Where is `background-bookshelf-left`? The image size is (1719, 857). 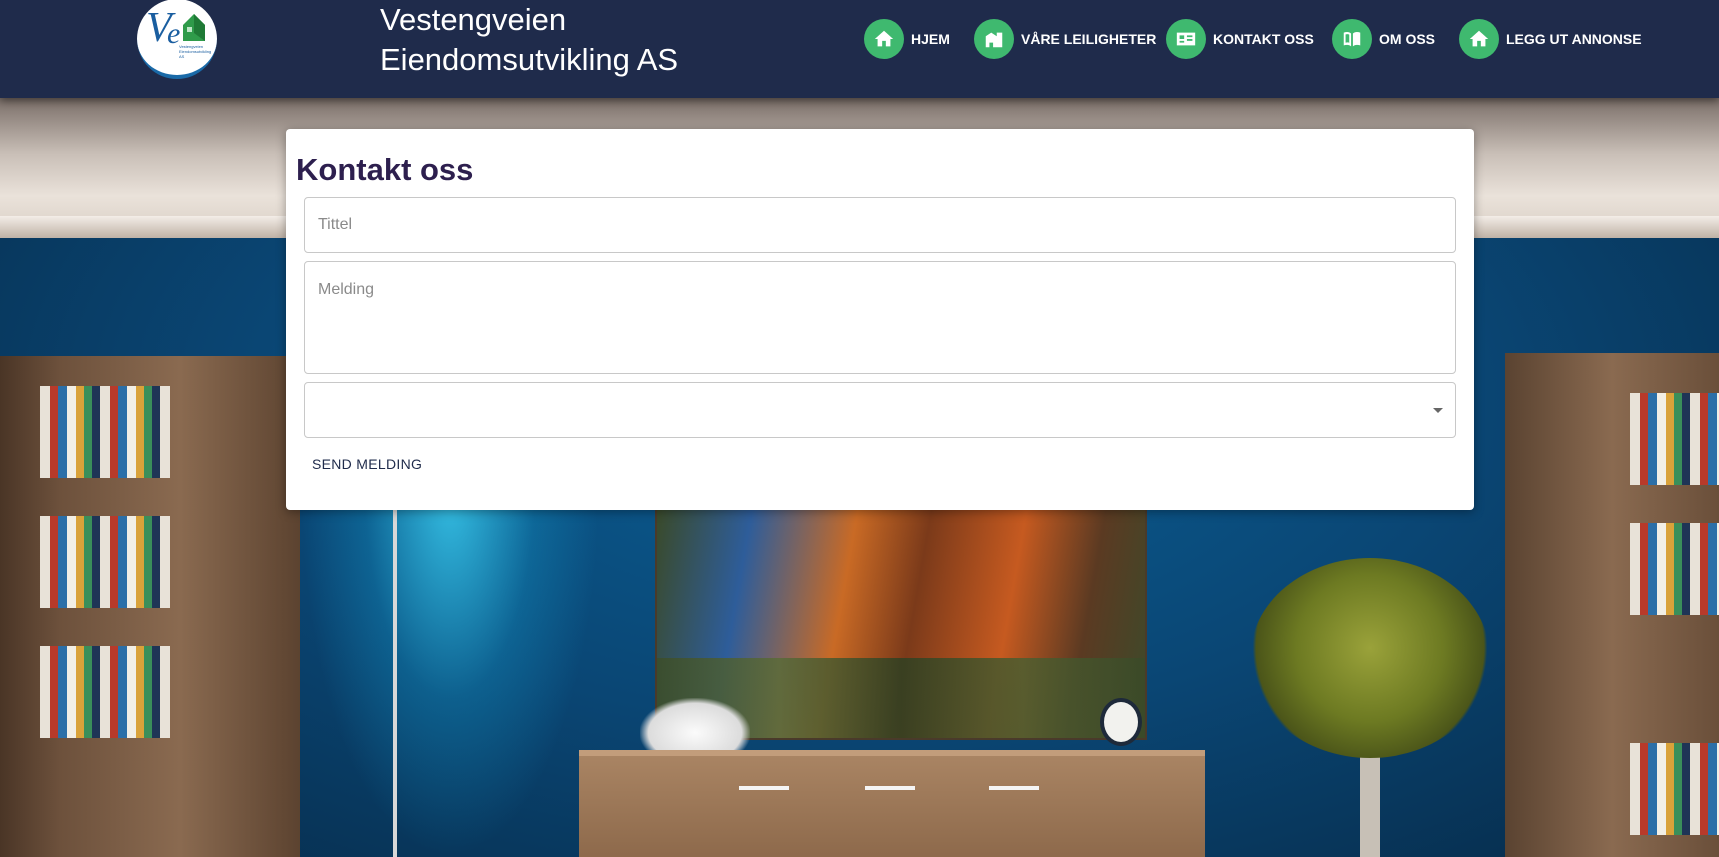
background-bookshelf-left is located at coordinates (150, 606).